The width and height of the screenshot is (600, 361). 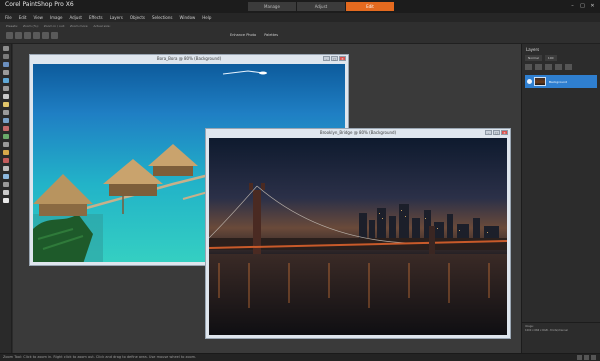 What do you see at coordinates (6, 112) in the screenshot?
I see `makeover-tool-icon` at bounding box center [6, 112].